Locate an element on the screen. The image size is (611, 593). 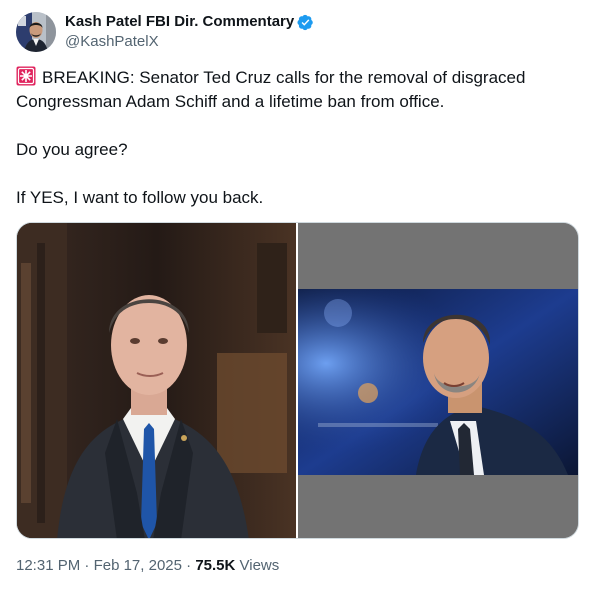
tweet-time: 12:31 PM is located at coordinates (48, 565).